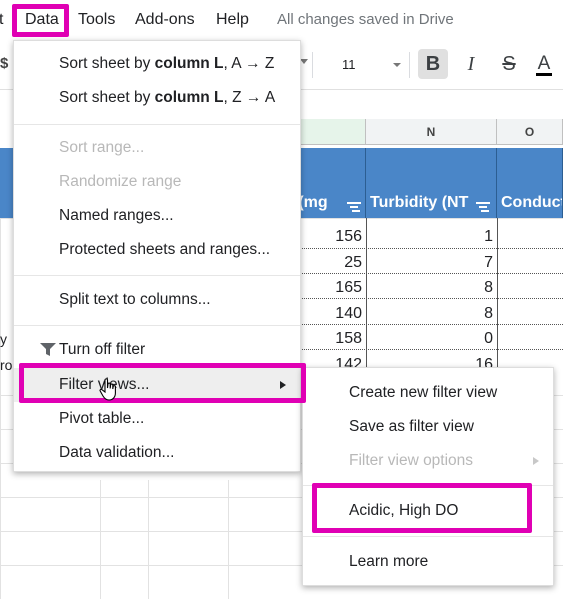 This screenshot has width=563, height=599. I want to click on menu-tools: Tools, so click(96, 20).